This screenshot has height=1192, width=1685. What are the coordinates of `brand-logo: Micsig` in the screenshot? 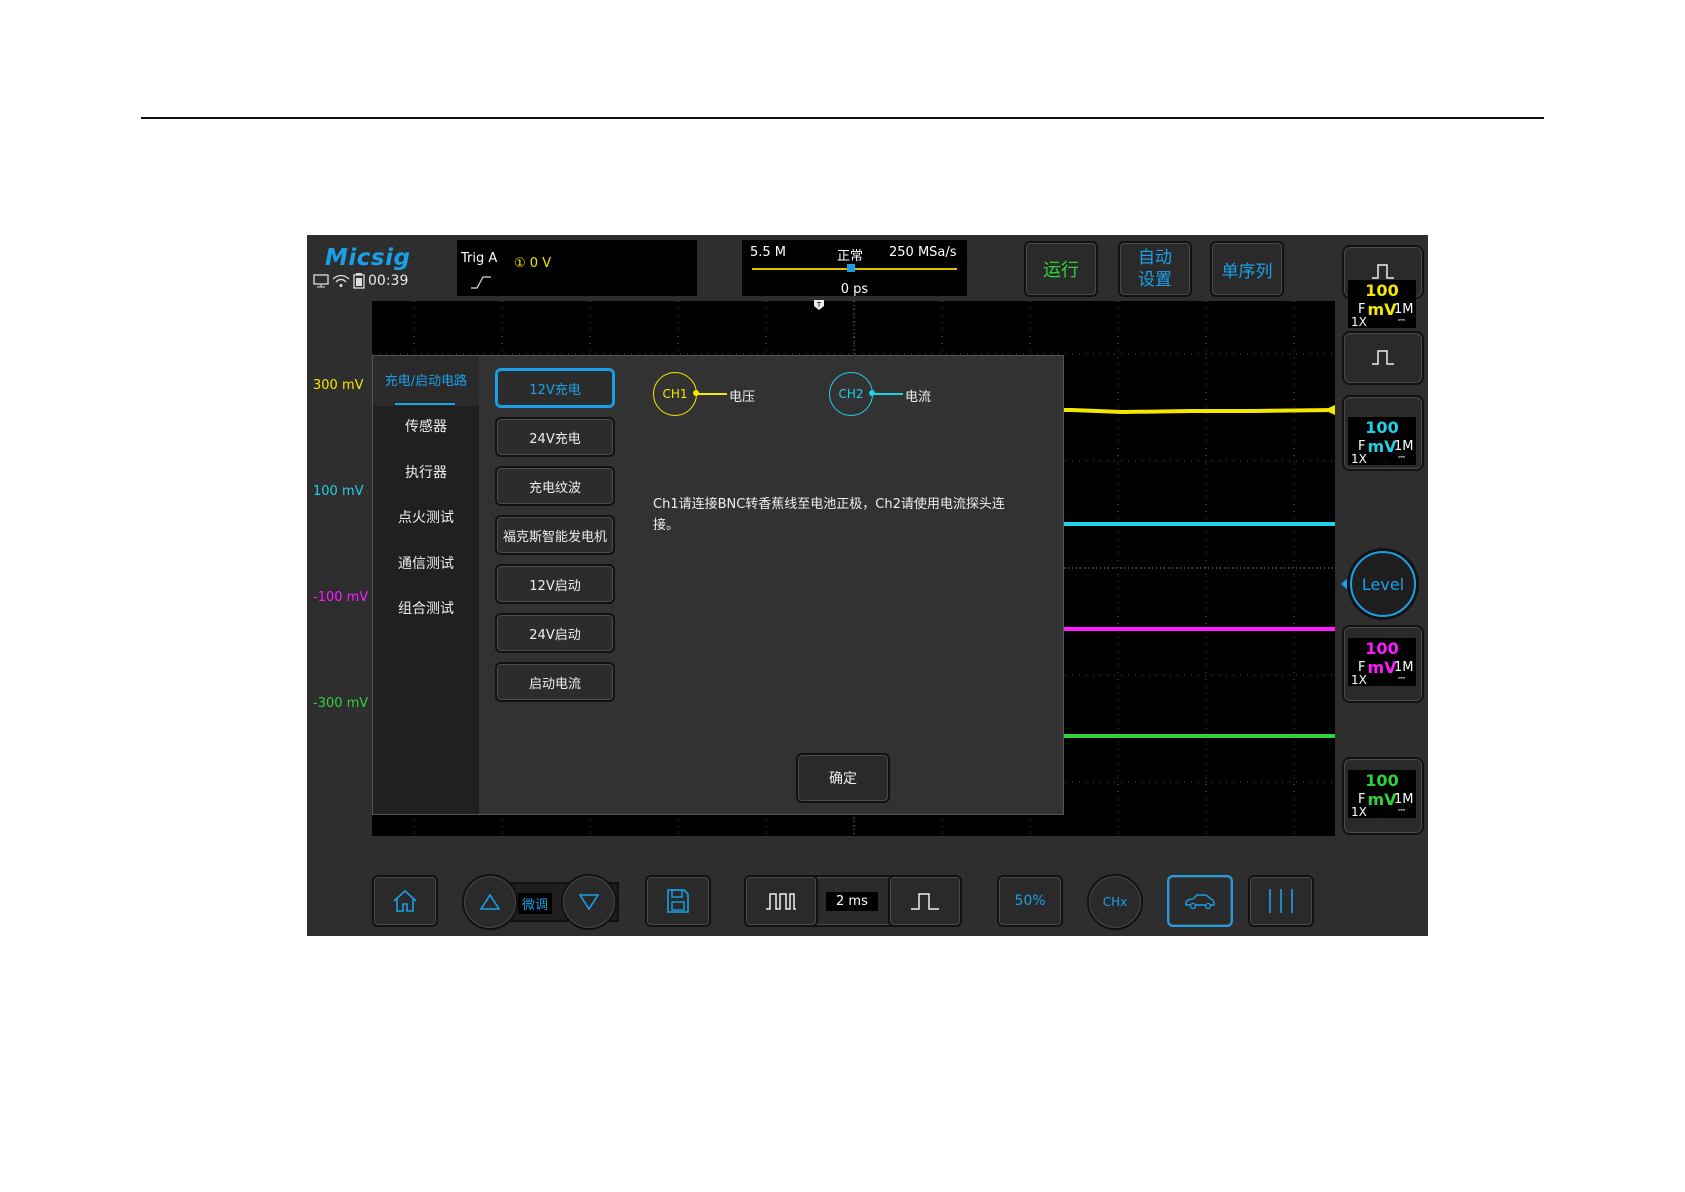 It's located at (368, 258).